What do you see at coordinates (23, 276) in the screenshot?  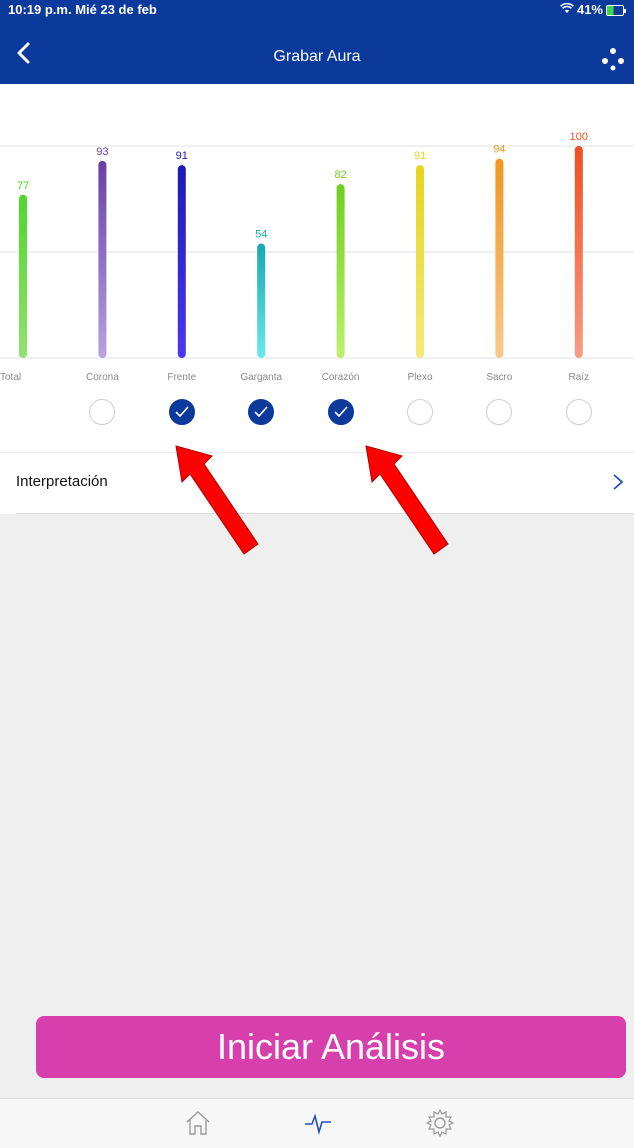 I see `bar-total` at bounding box center [23, 276].